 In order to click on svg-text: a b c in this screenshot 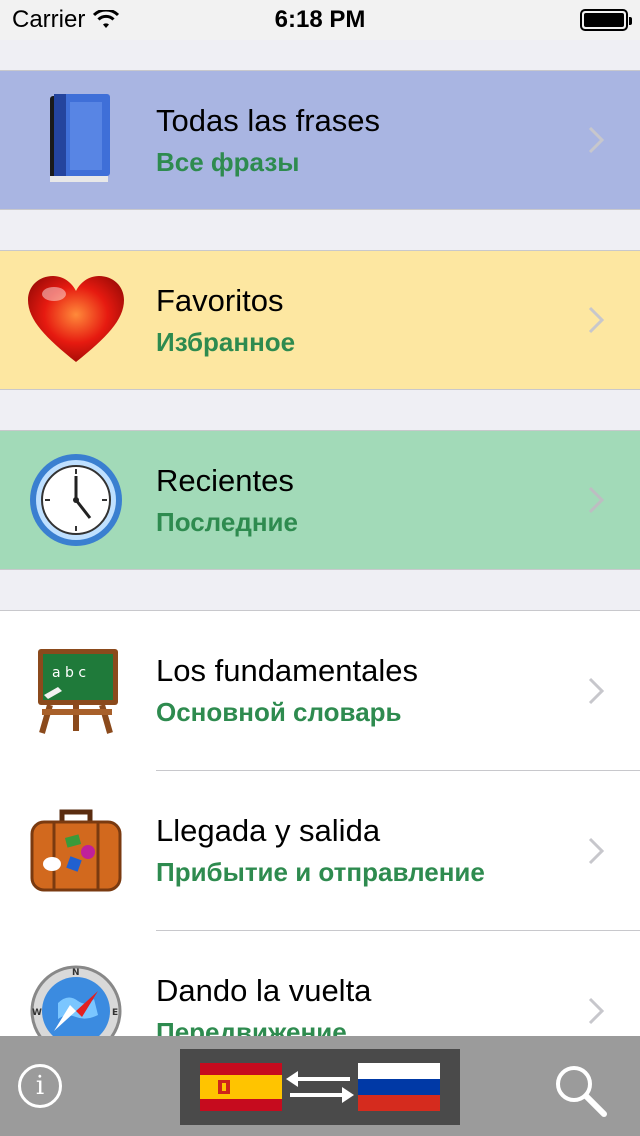, I will do `click(69, 673)`.